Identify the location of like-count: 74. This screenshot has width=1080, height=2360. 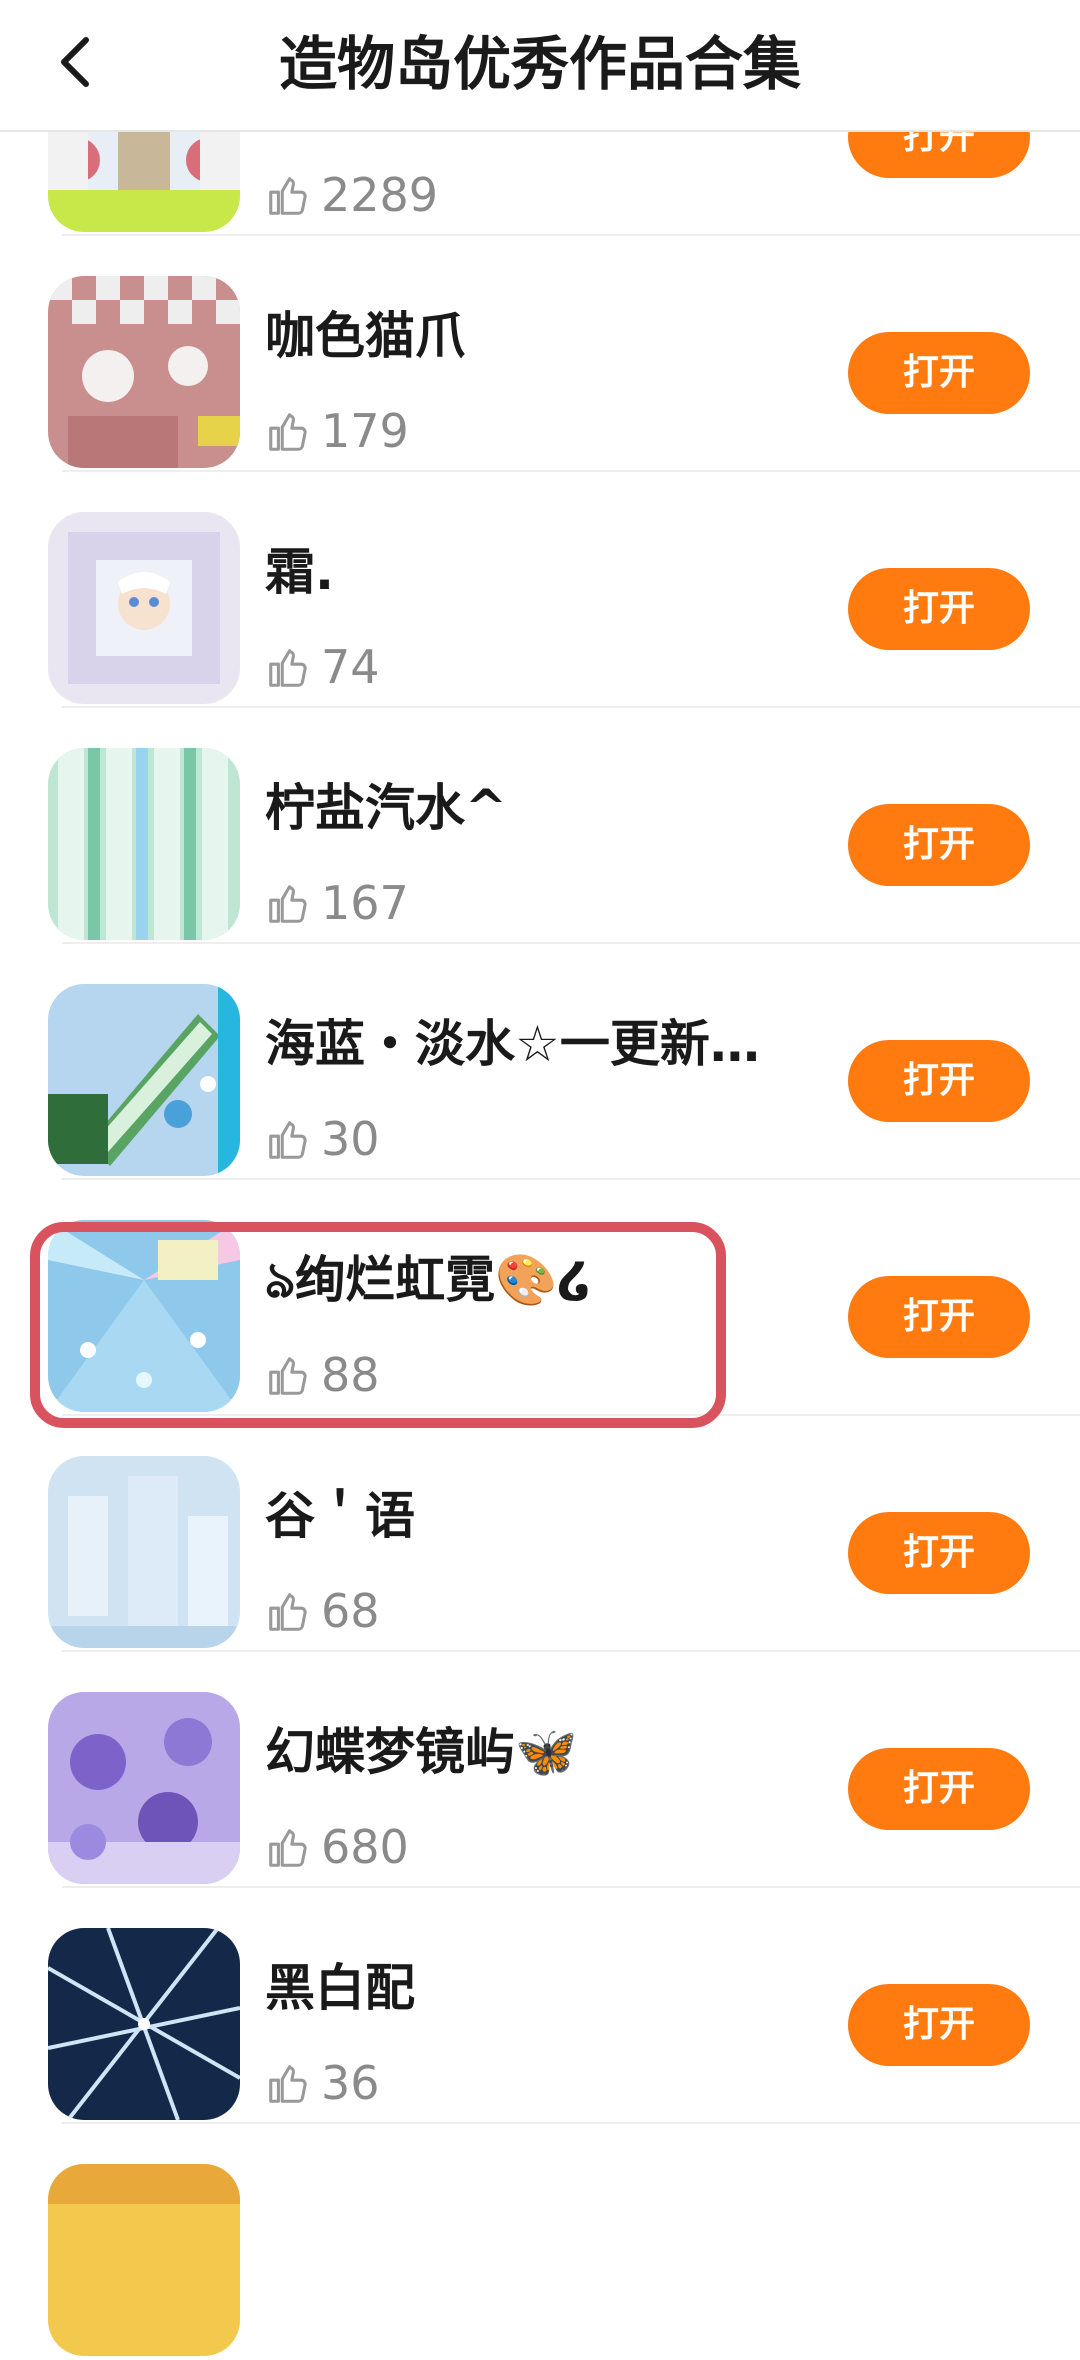
(350, 667).